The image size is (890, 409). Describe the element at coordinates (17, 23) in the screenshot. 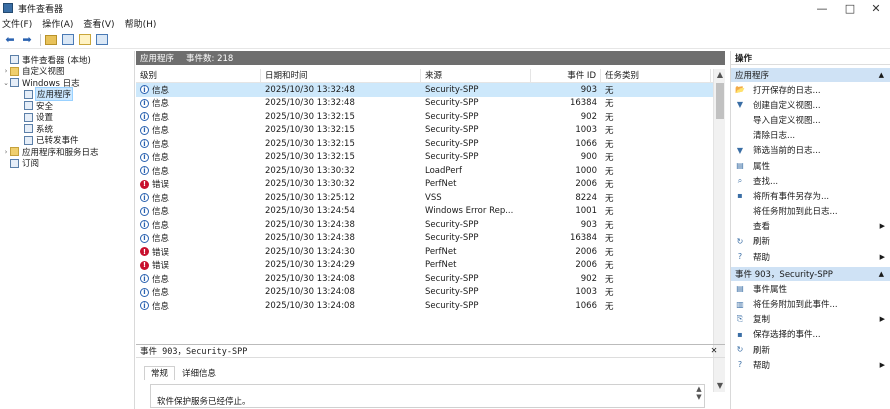

I see `menu-file: 文件(F)` at that location.